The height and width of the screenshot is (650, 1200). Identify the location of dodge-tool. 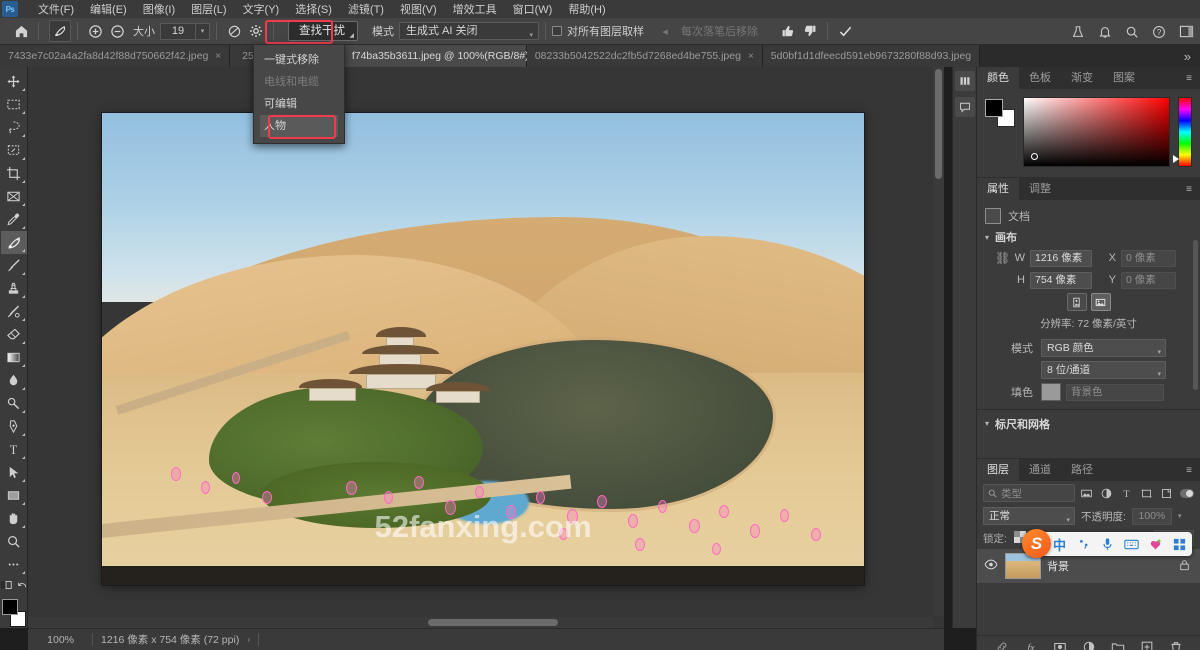
(14, 403).